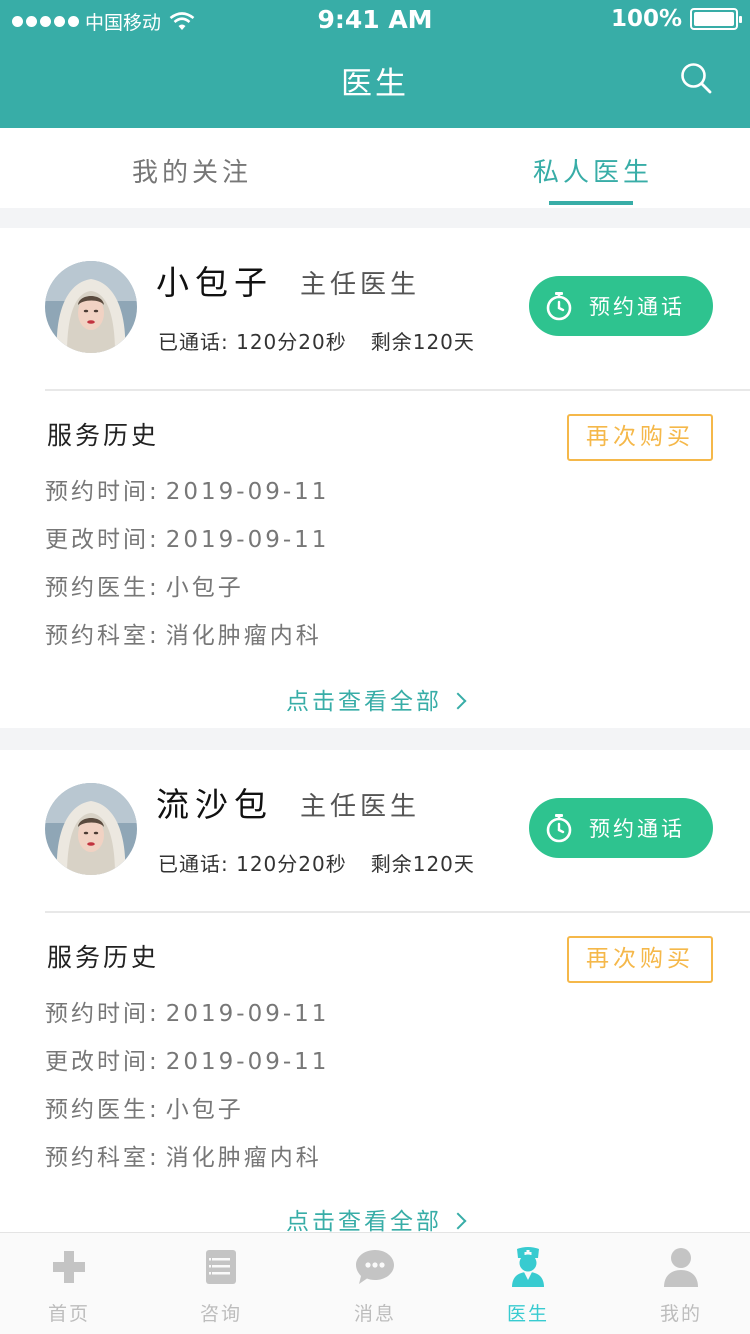  I want to click on tabbar-item-home: 首页, so click(69, 1286).